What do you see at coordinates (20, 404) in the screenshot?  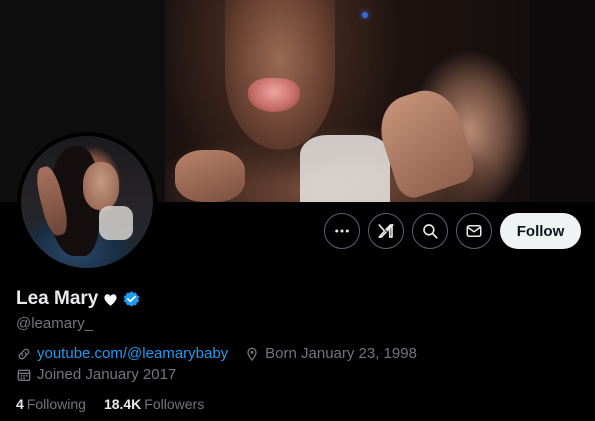 I see `following-count: 4` at bounding box center [20, 404].